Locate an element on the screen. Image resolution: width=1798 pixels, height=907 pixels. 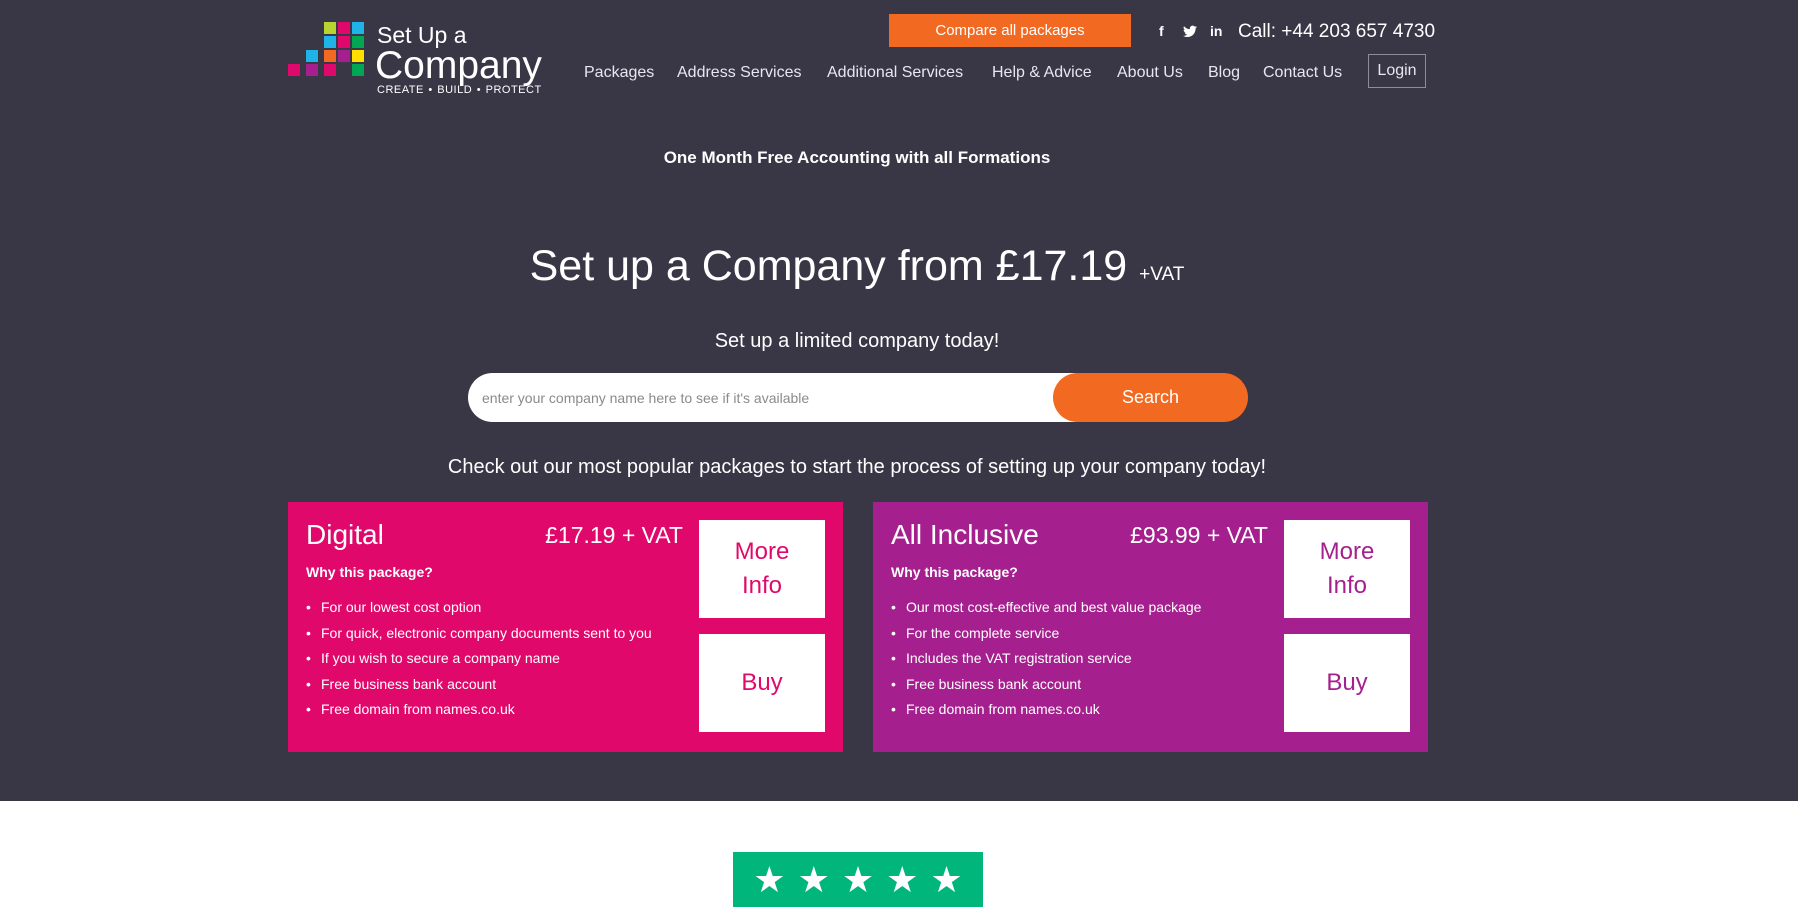
call-phone: Call: +44 203 657 4730 is located at coordinates (1336, 32).